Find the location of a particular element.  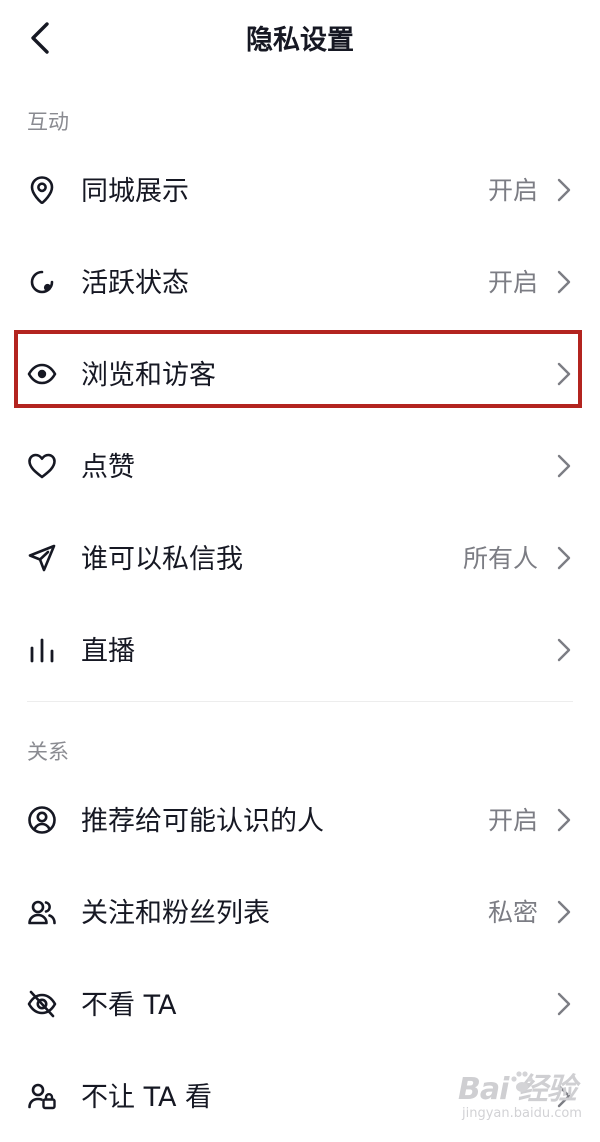

eye-slash-icon is located at coordinates (42, 1004).